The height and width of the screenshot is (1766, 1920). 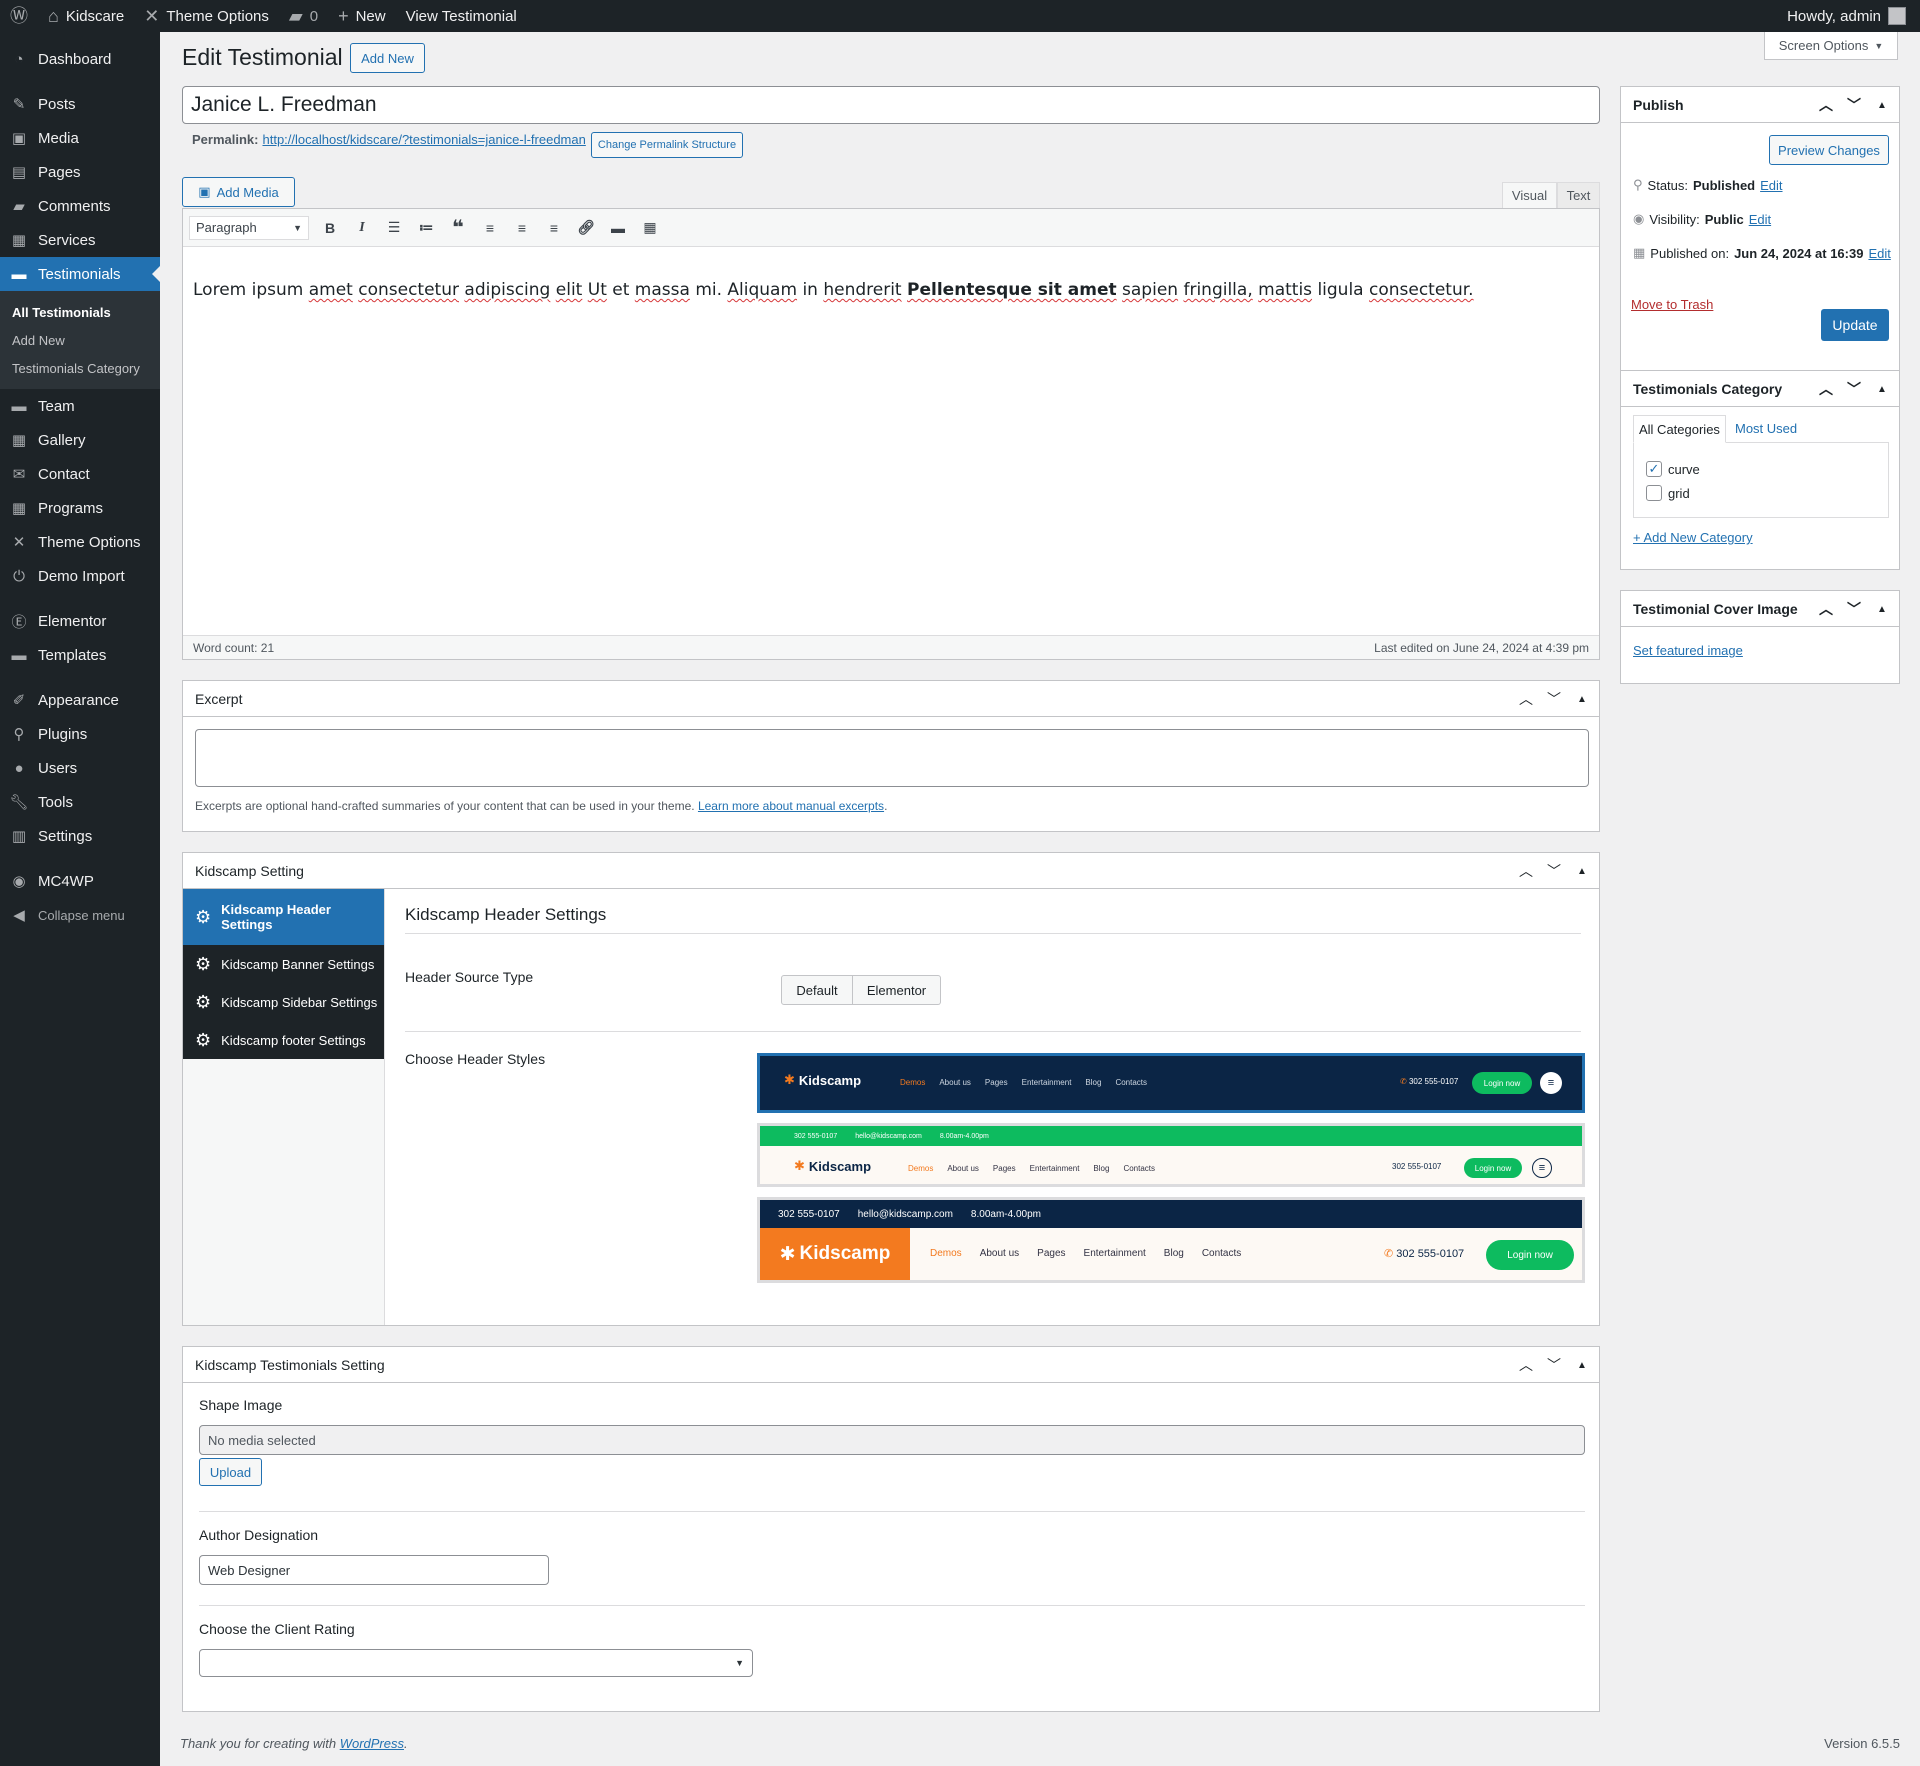 I want to click on submenu-testimonials-category: Testimonials Category, so click(x=80, y=369).